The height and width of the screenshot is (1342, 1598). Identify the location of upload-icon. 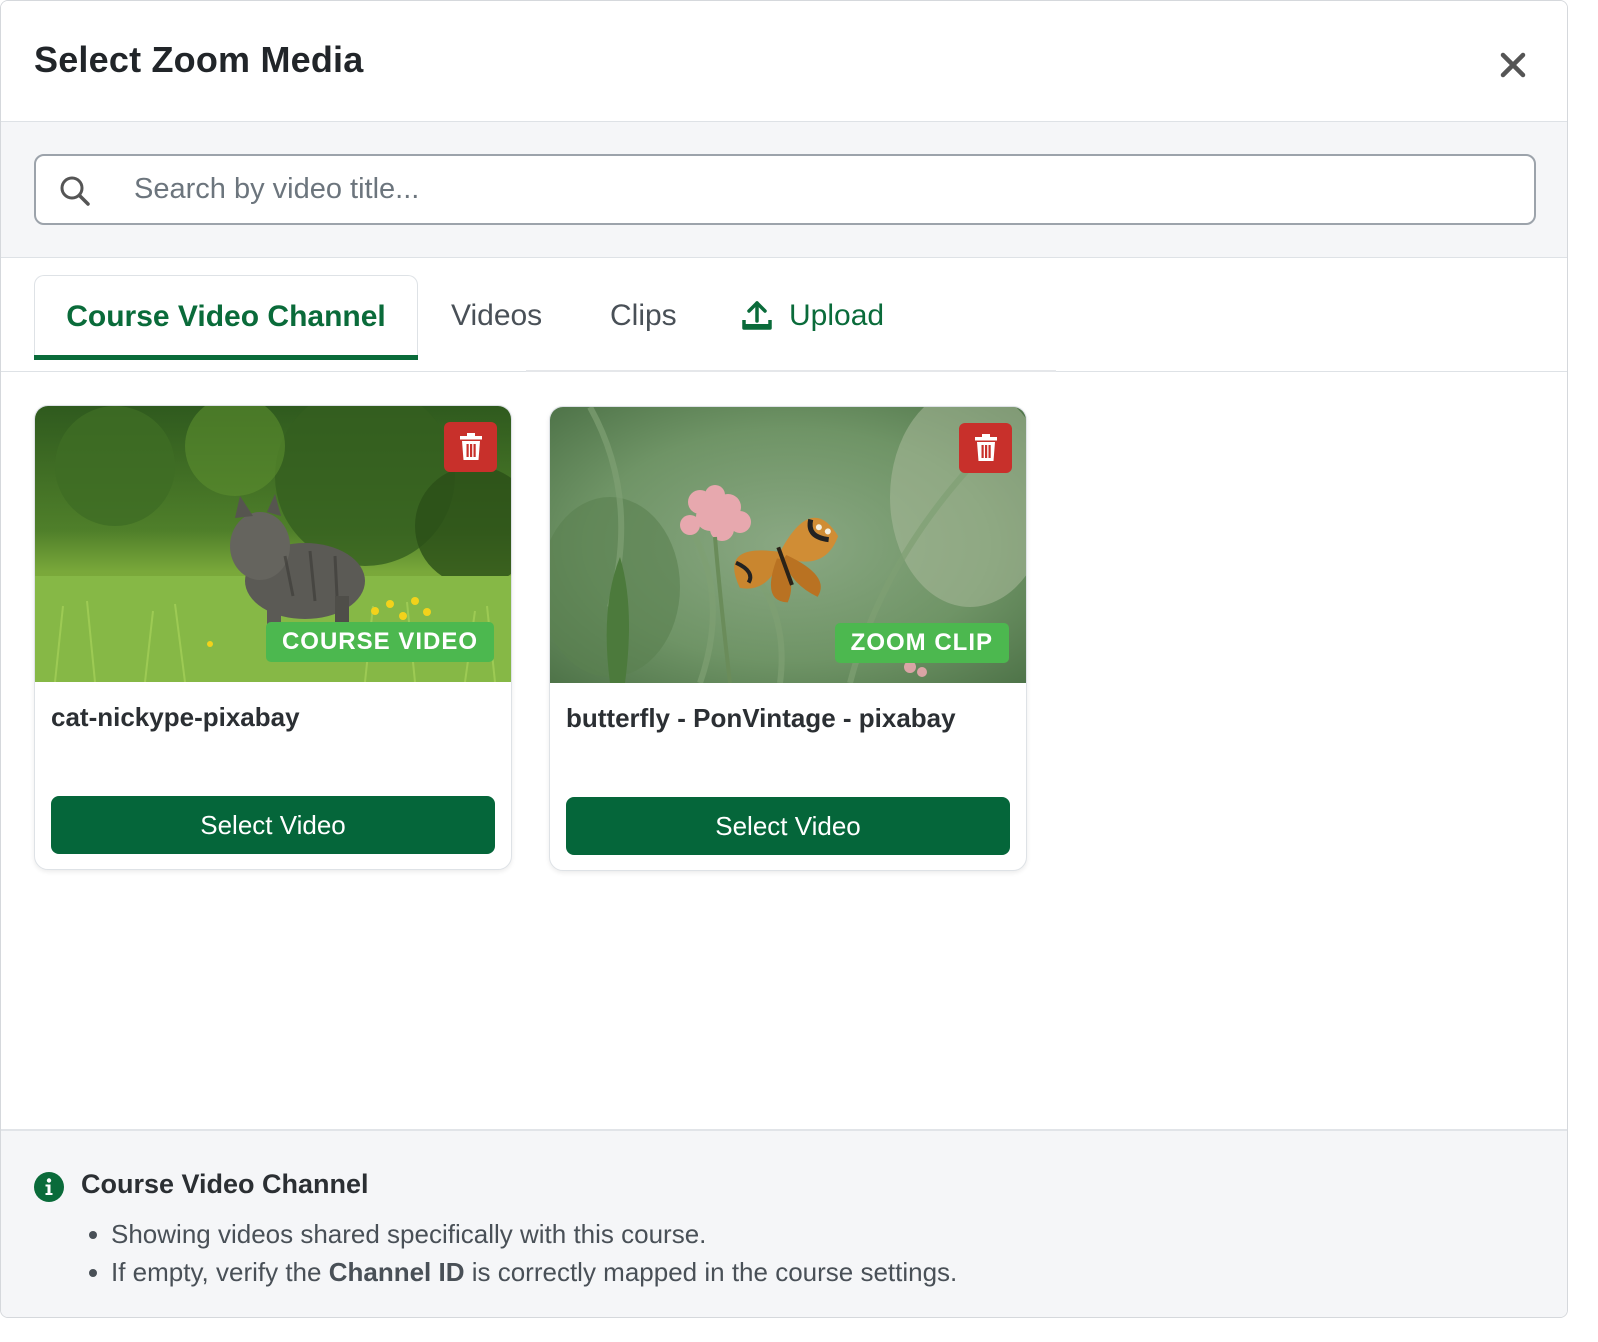
(757, 315).